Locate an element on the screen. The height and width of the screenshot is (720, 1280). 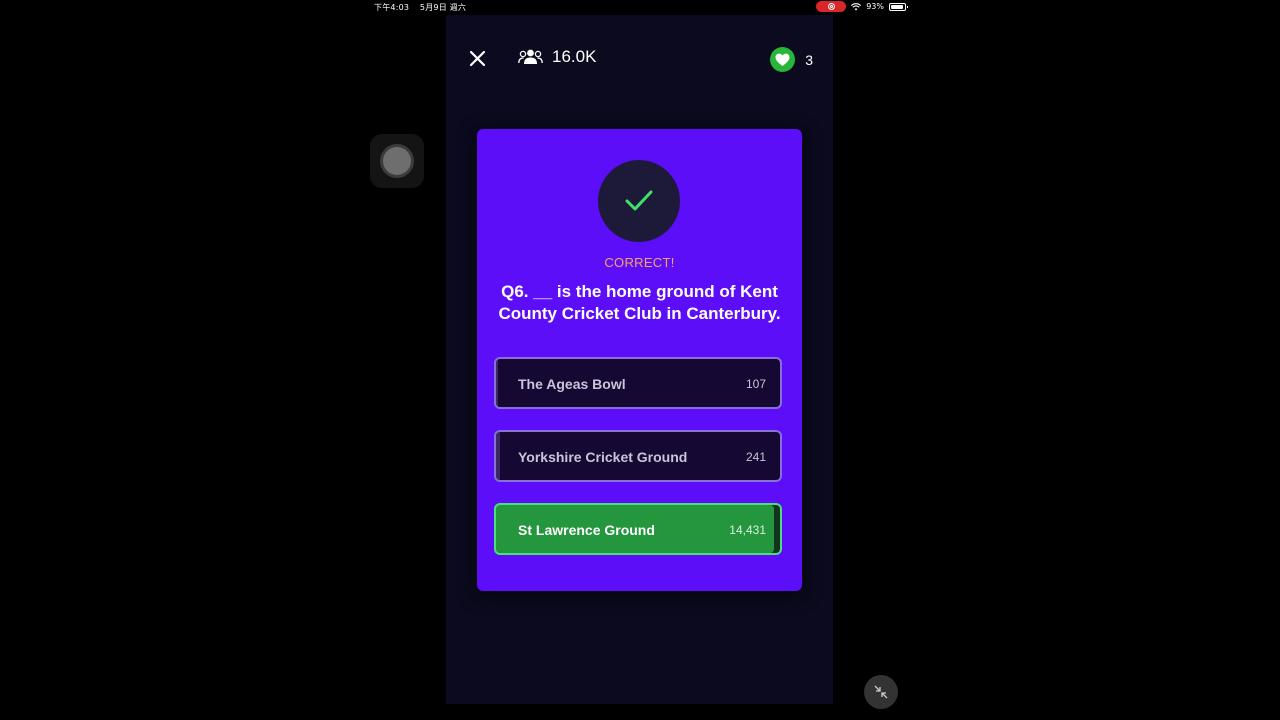
answer-count: 241 is located at coordinates (755, 457).